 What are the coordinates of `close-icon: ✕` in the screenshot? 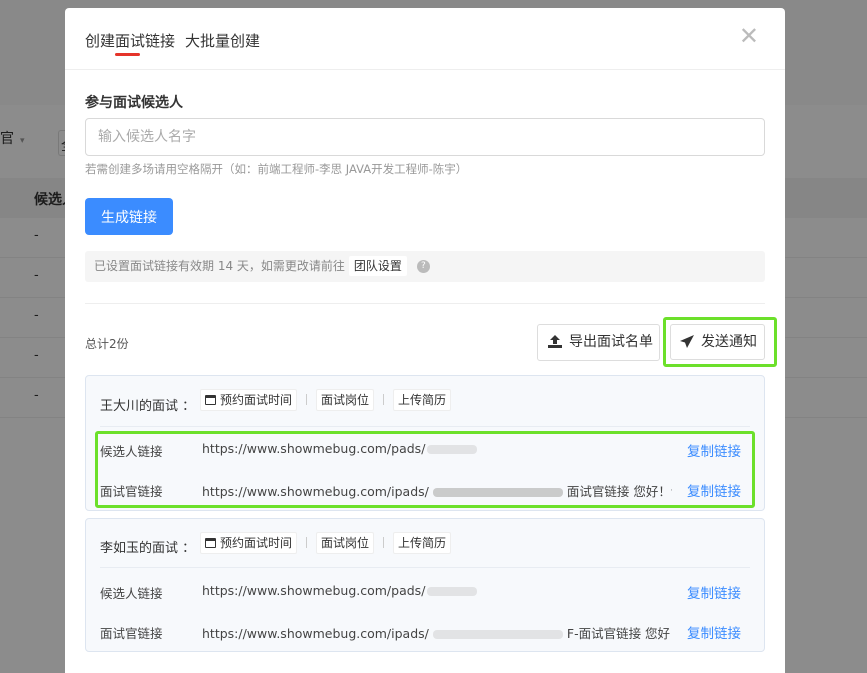 It's located at (749, 36).